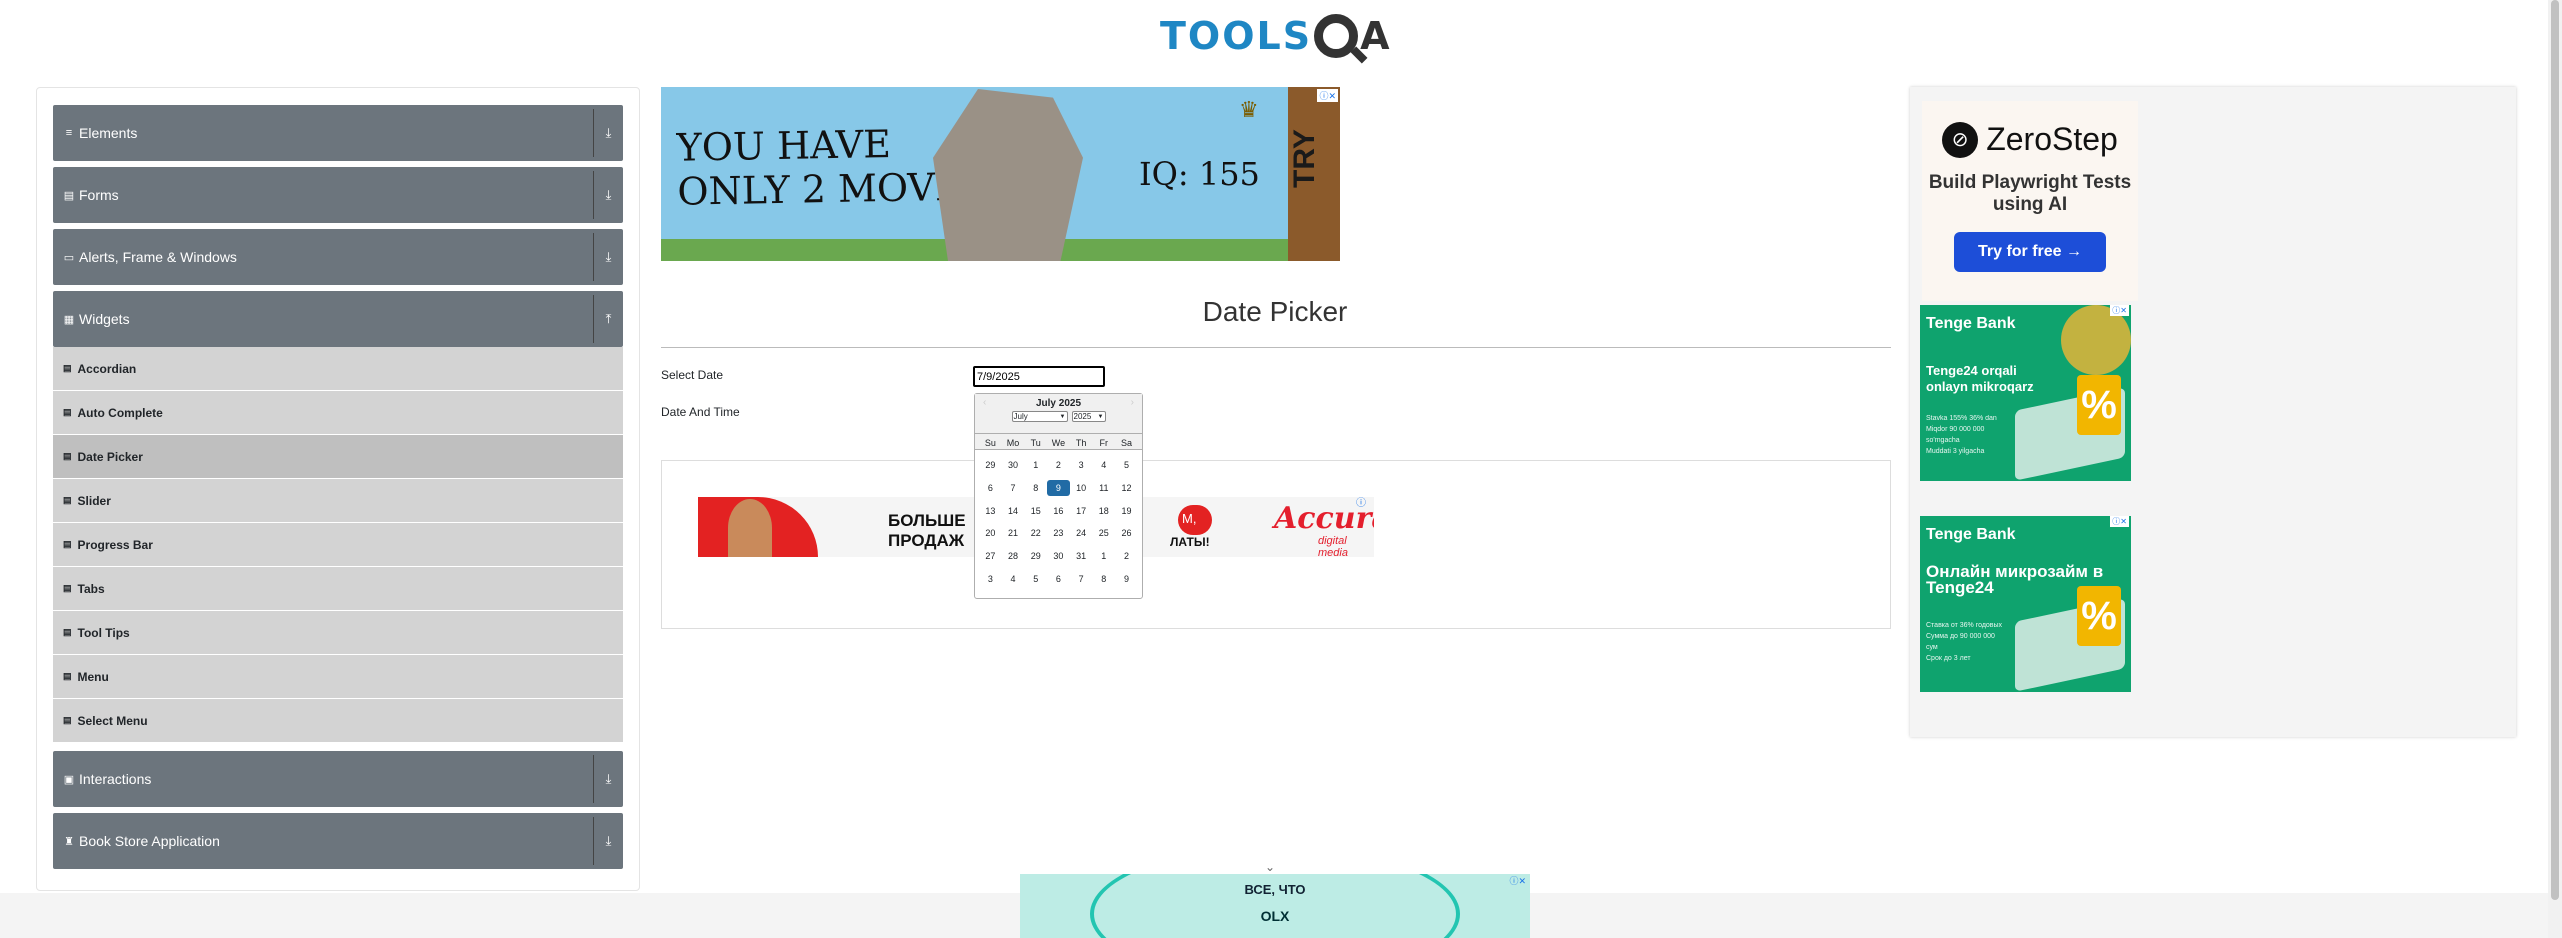  What do you see at coordinates (2030, 252) in the screenshot?
I see `zerostep-try-button: Try for free →` at bounding box center [2030, 252].